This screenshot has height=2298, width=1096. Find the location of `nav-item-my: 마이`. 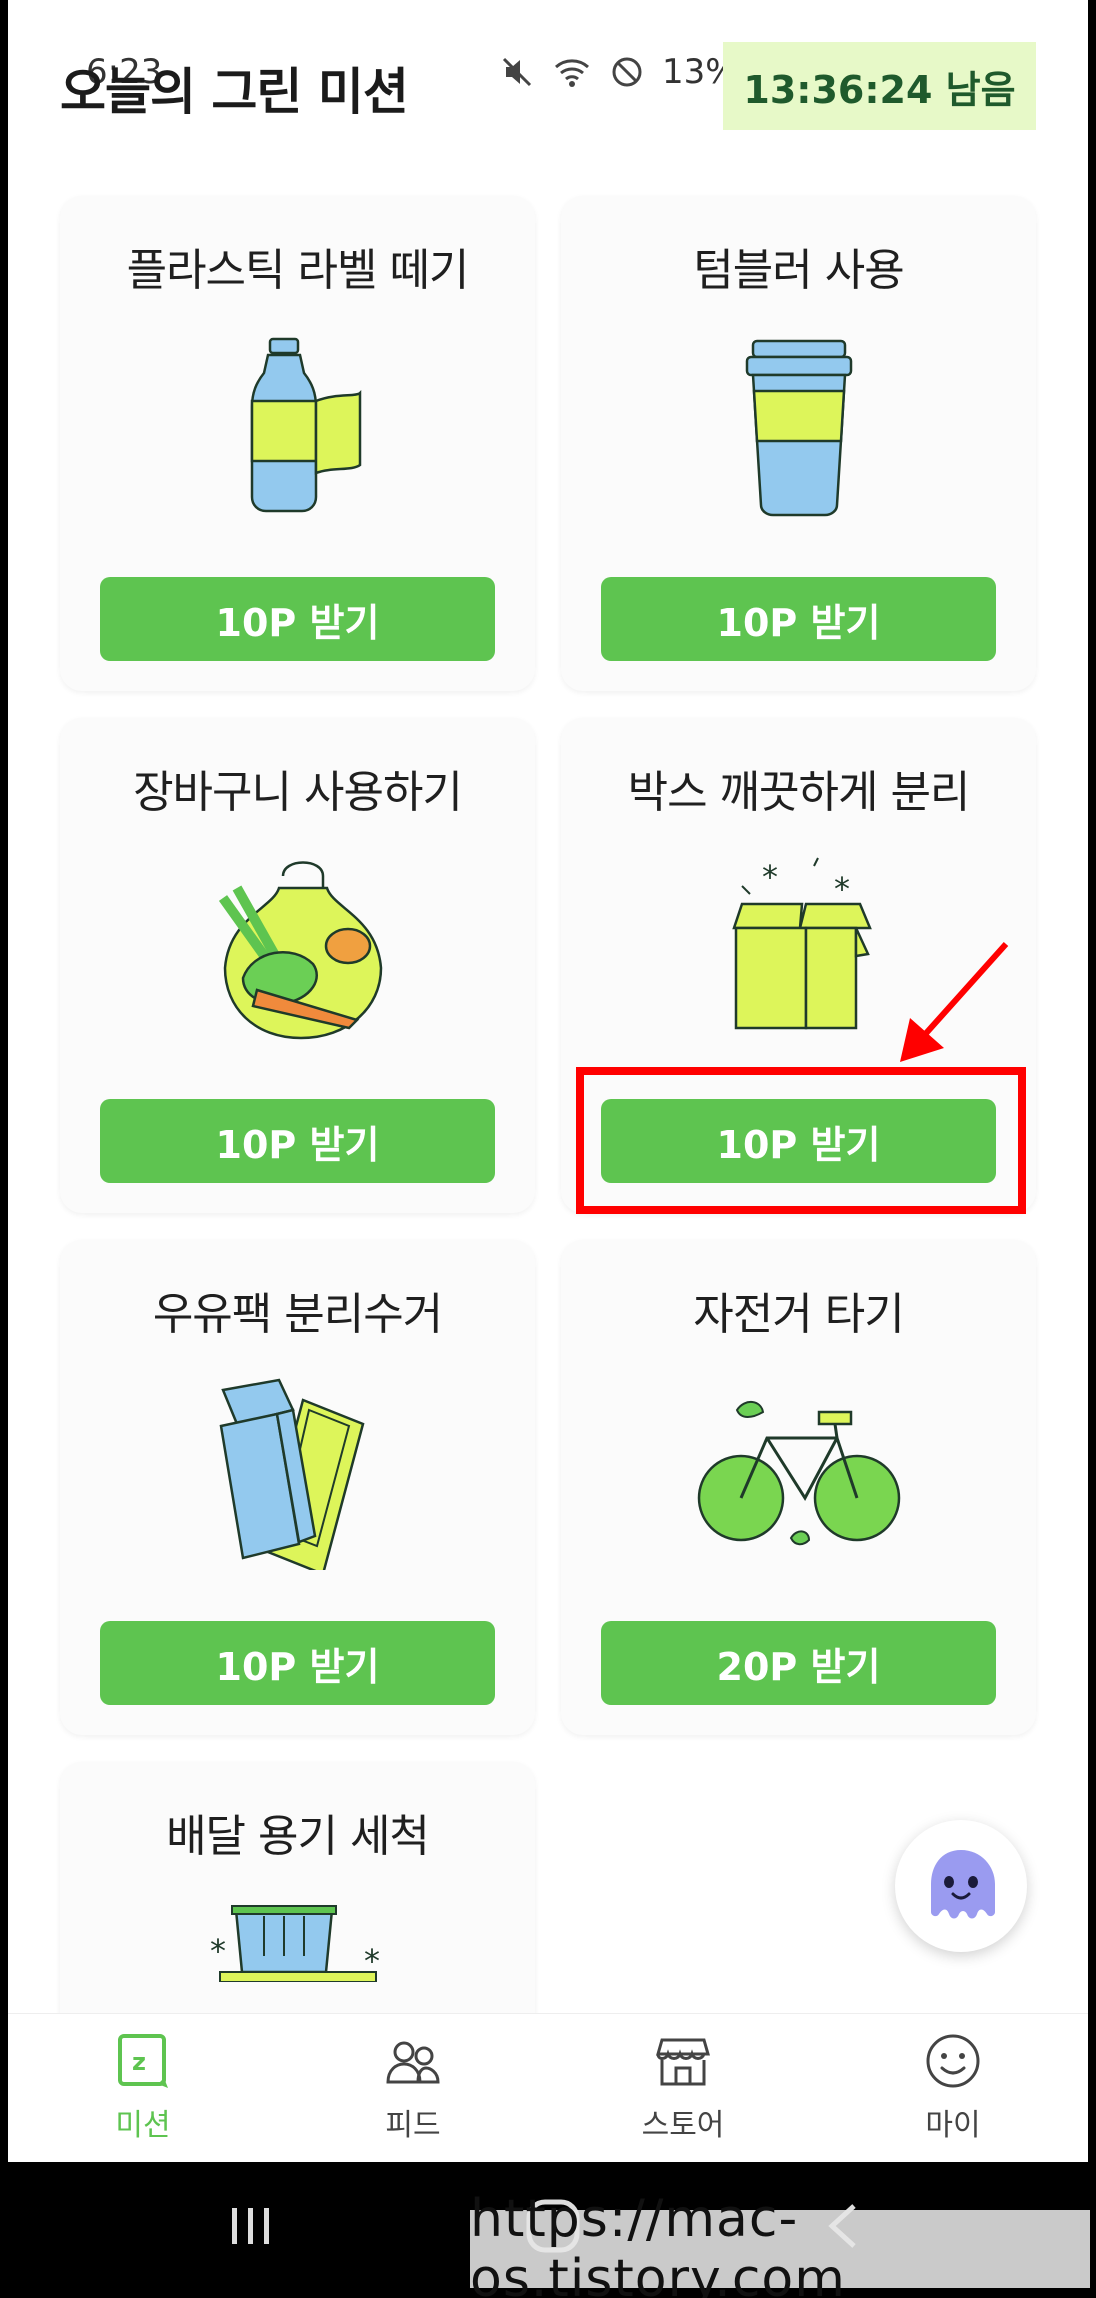

nav-item-my: 마이 is located at coordinates (953, 2088).